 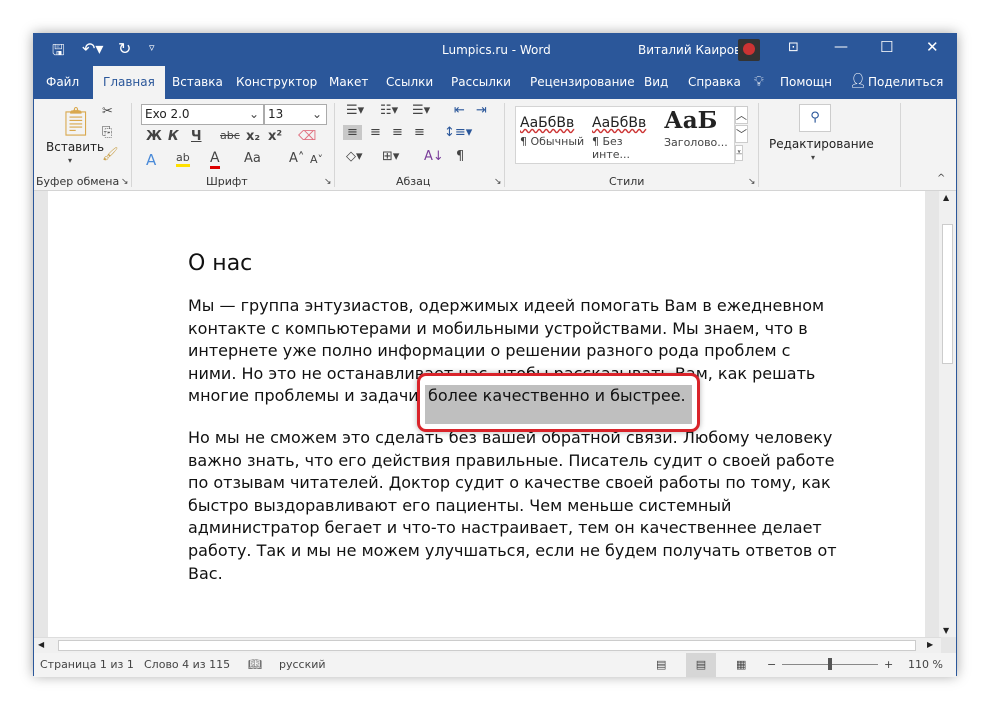 I want to click on numbering-icon: ☷▾, so click(x=389, y=110).